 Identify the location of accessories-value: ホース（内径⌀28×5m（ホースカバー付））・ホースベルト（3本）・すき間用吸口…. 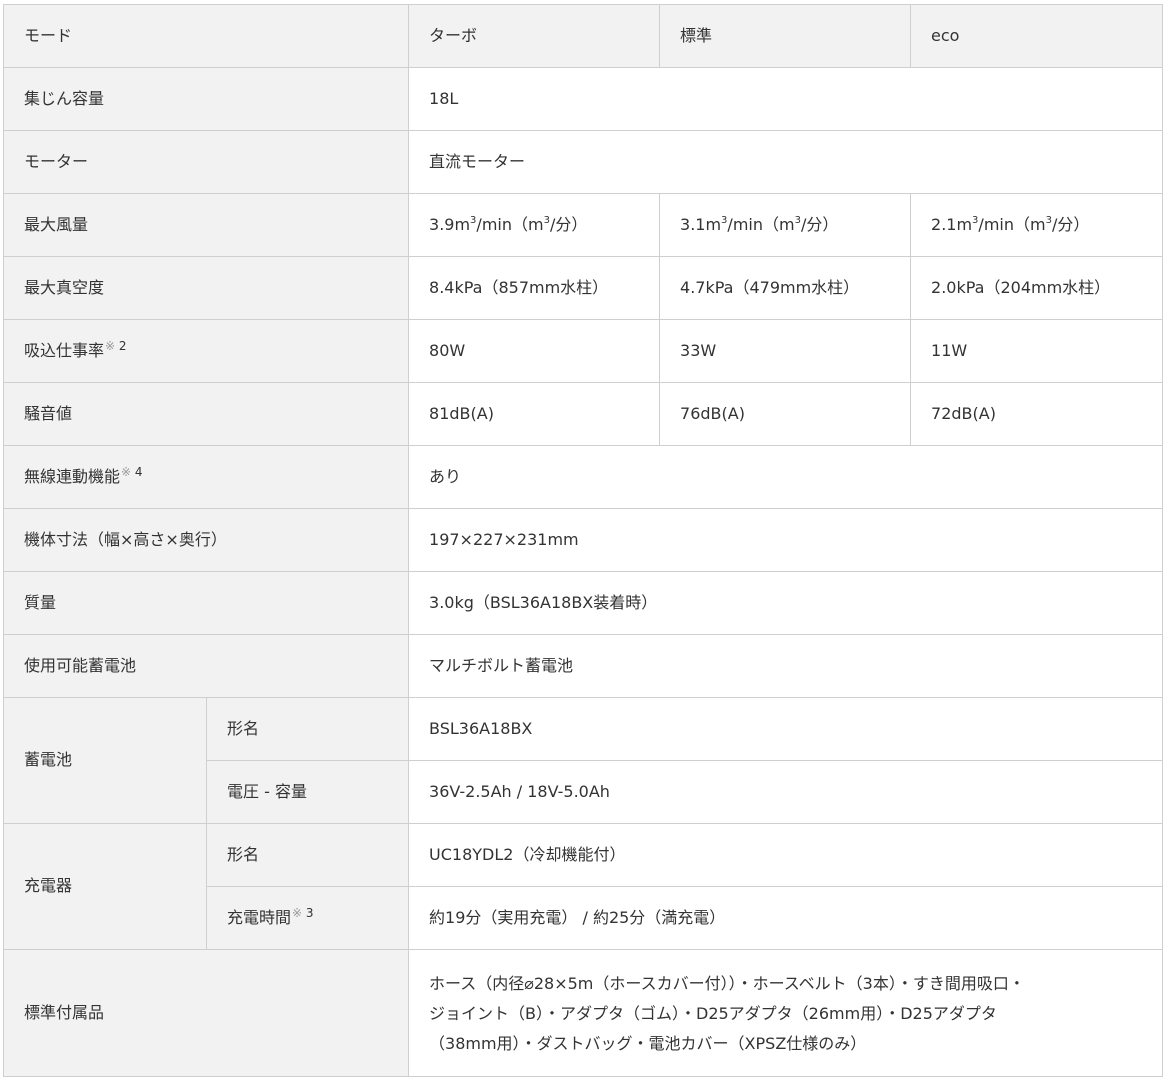
(785, 1013).